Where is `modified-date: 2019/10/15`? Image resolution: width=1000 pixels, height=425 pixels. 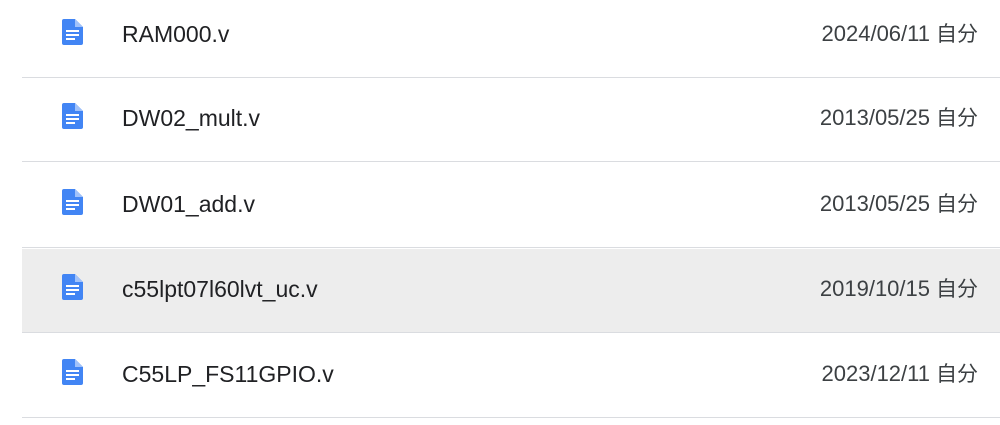 modified-date: 2019/10/15 is located at coordinates (874, 288).